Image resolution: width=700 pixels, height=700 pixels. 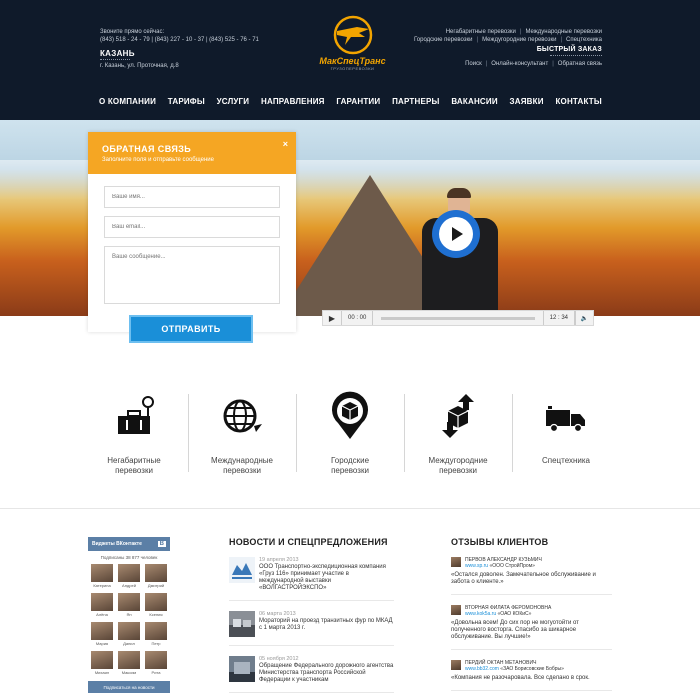 I want to click on vk-member: Михаил, so click(x=102, y=663).